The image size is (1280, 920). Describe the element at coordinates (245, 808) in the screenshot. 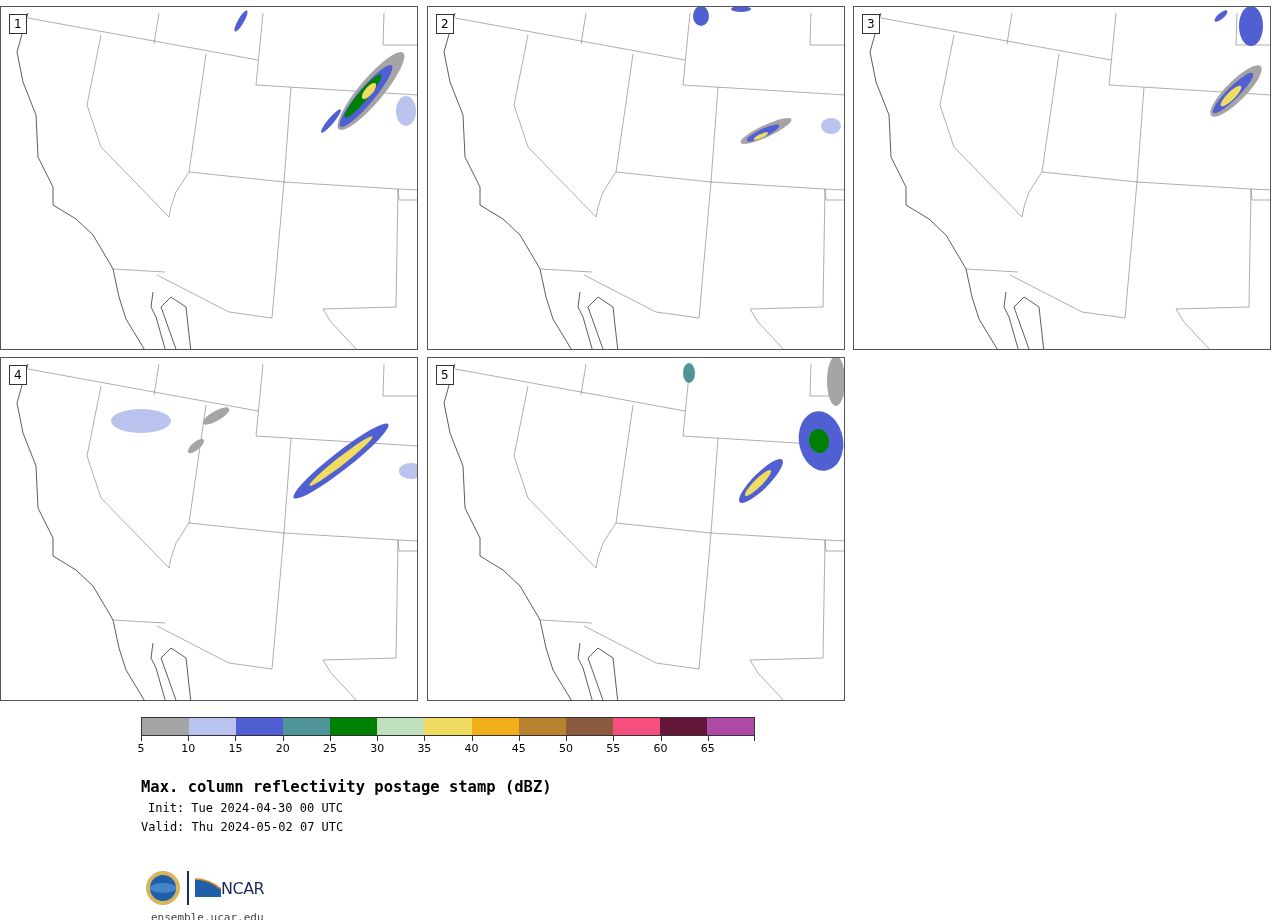

I see `init-time: Init: Tue 2024-04-30 00 UTC` at that location.